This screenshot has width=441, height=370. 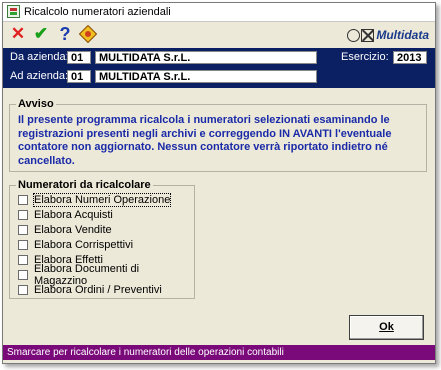 What do you see at coordinates (41, 34) in the screenshot?
I see `checkmark-icon: ✔` at bounding box center [41, 34].